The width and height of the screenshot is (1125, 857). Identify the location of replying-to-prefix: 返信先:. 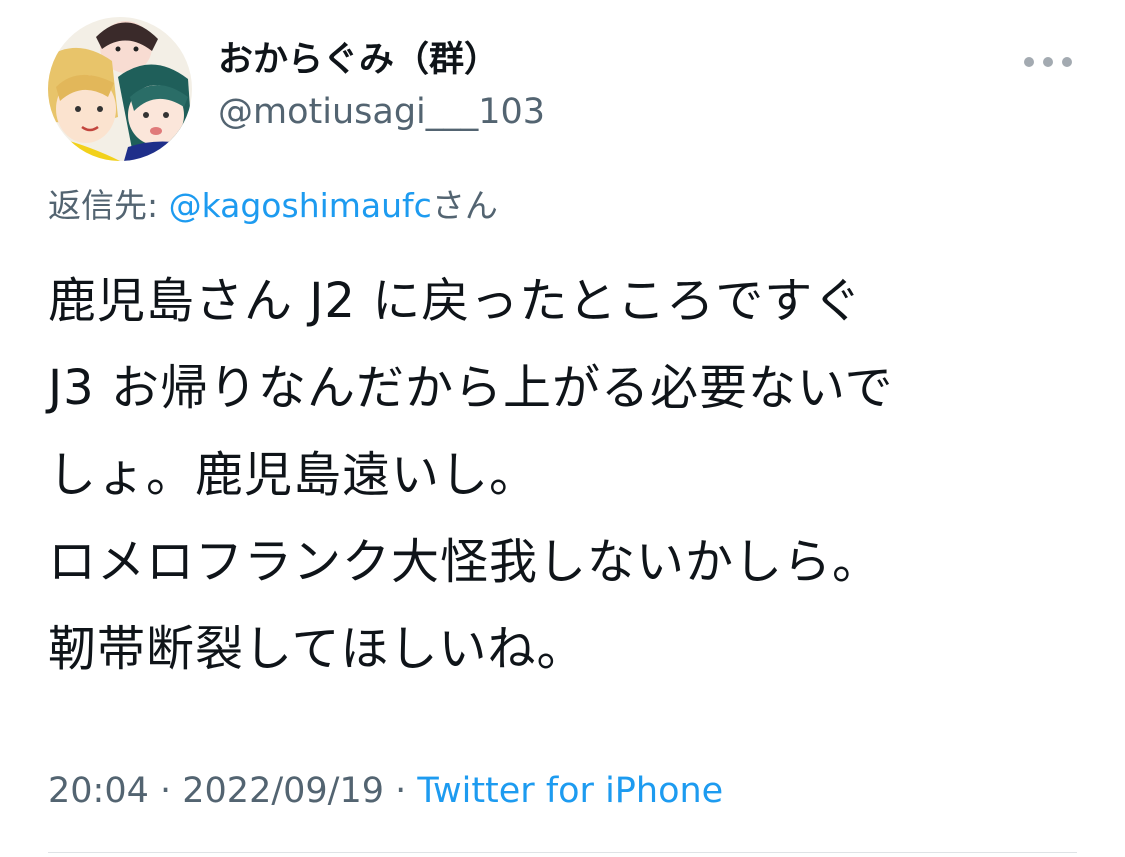
(108, 205).